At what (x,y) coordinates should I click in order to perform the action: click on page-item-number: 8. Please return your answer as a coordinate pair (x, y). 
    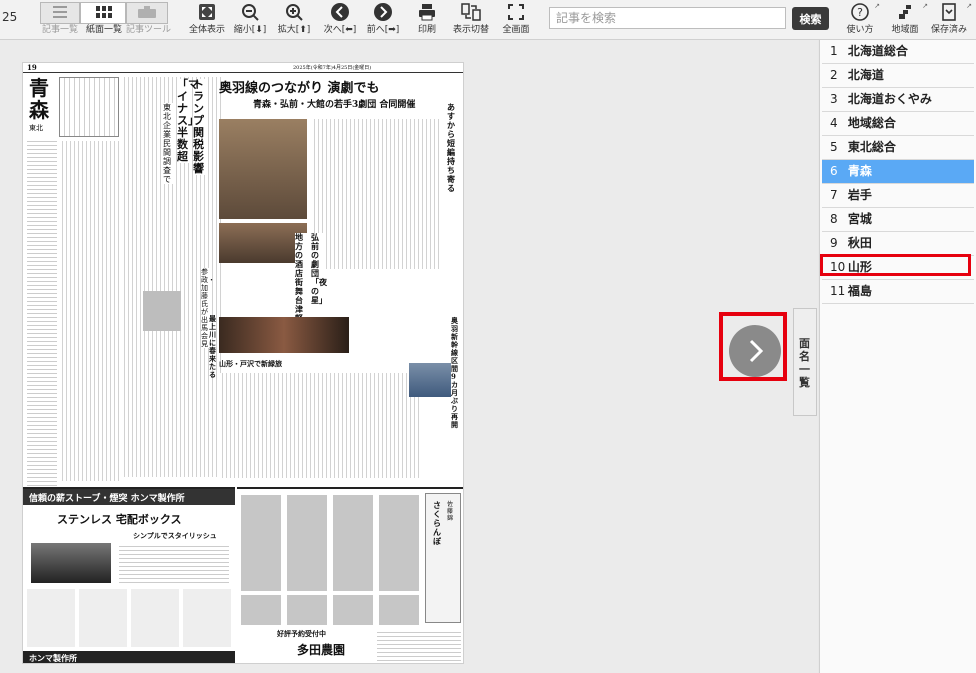
    Looking at the image, I should click on (834, 219).